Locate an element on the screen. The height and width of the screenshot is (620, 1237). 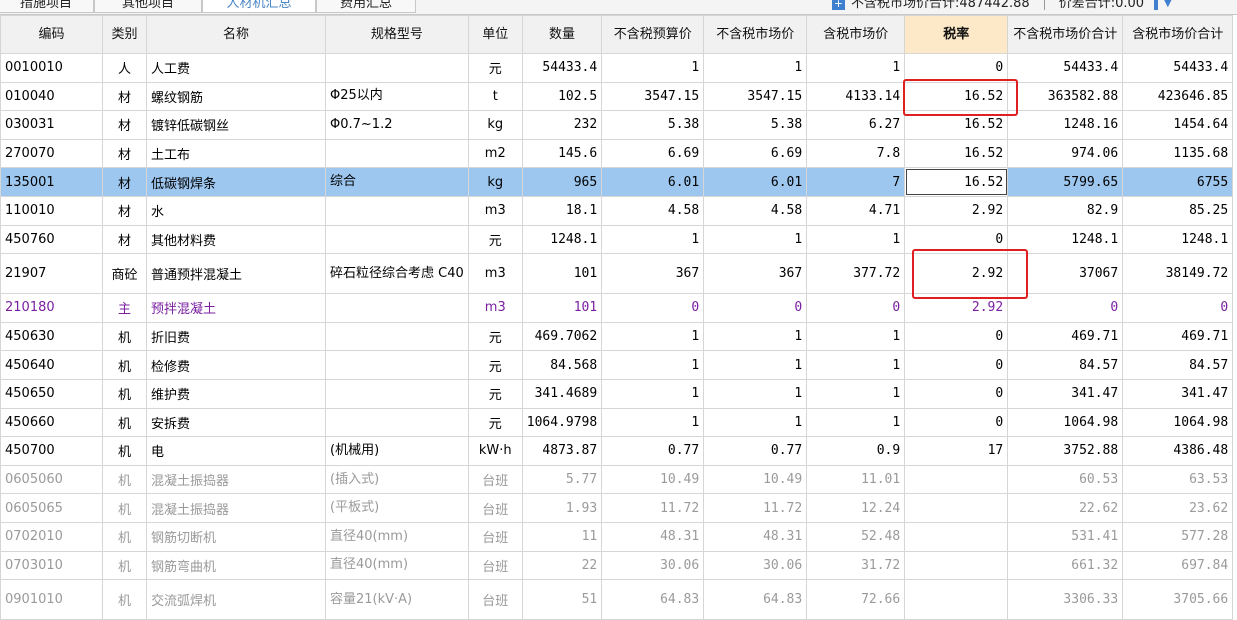
cell-quantity: 965 is located at coordinates (562, 182).